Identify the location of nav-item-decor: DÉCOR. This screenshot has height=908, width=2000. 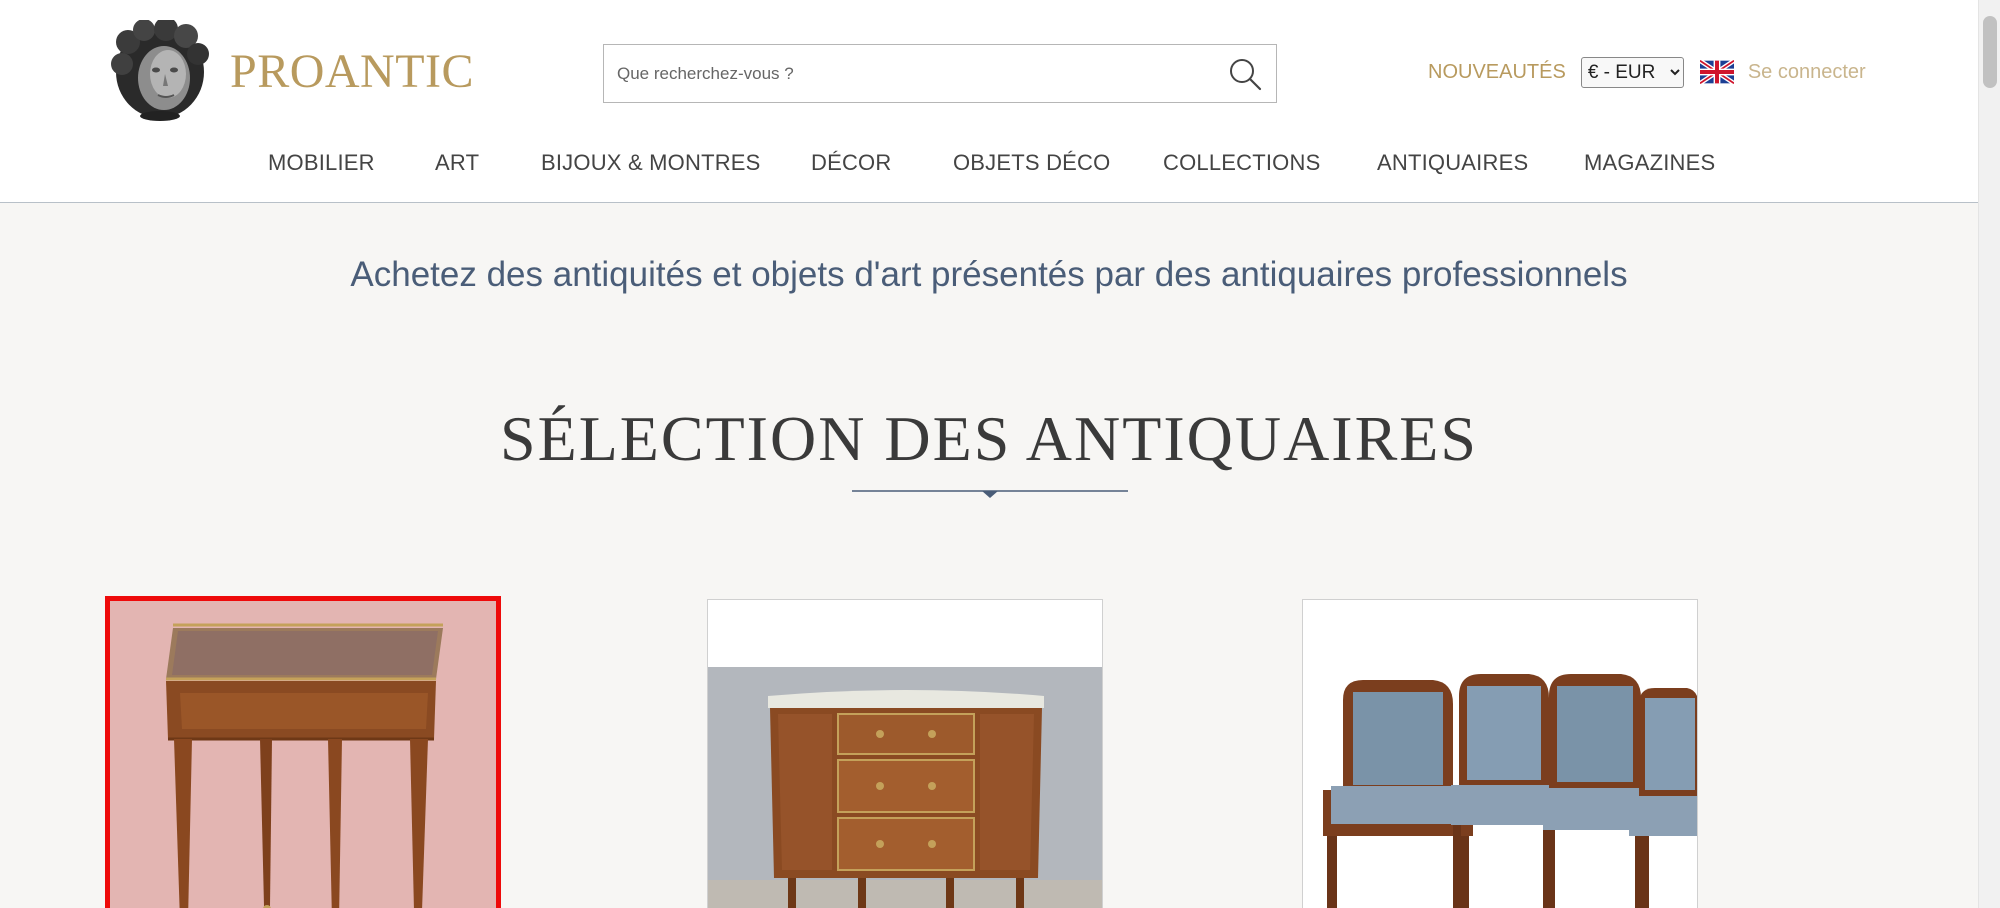
(851, 163).